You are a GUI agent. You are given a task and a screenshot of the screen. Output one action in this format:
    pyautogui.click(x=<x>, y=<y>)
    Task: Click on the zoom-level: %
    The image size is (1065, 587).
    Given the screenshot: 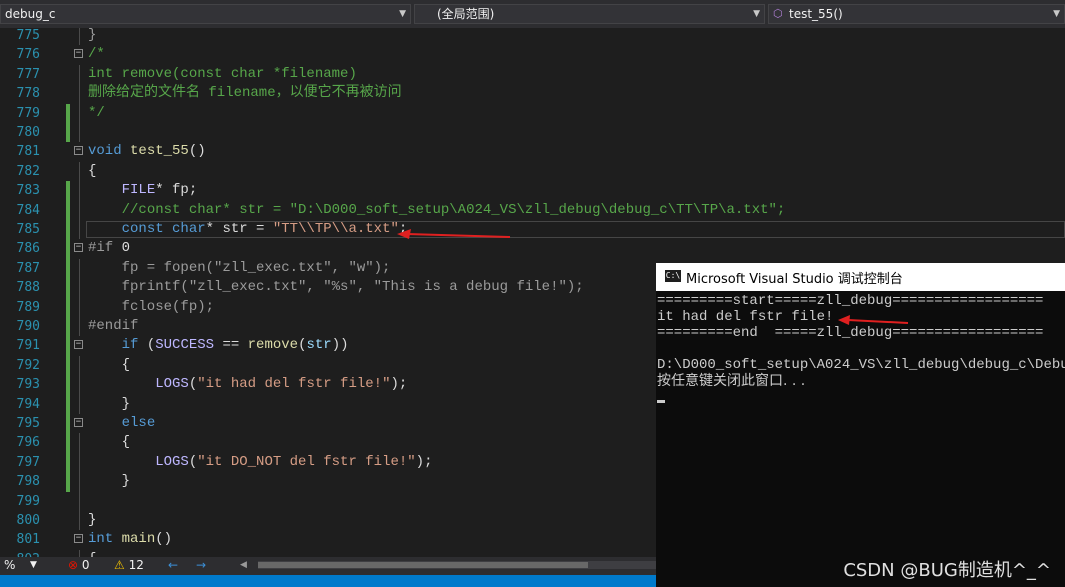 What is the action you would take?
    pyautogui.click(x=9, y=565)
    